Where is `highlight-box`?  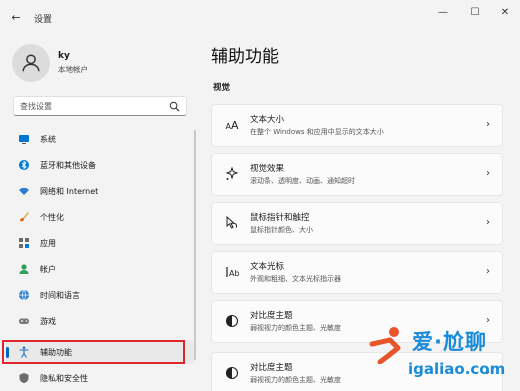 highlight-box is located at coordinates (93, 352).